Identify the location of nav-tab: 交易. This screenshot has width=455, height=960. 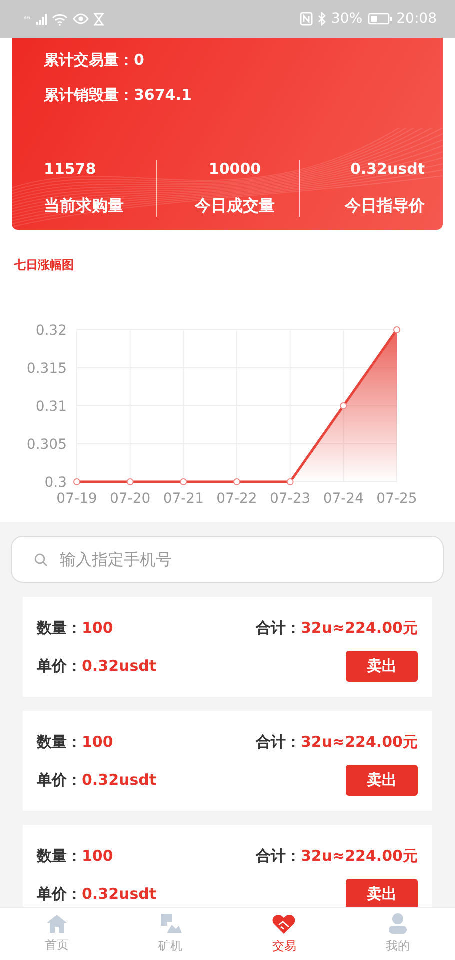
(285, 934).